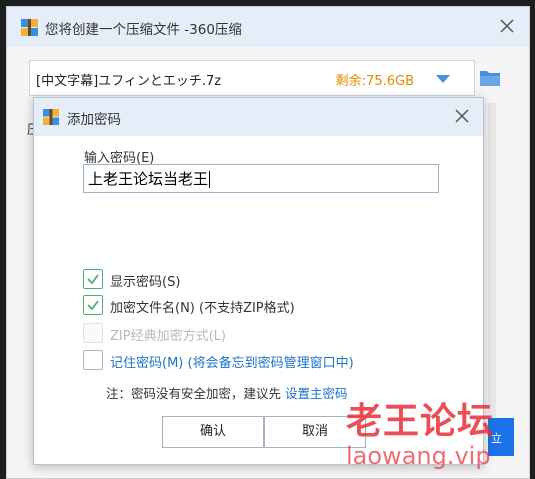  What do you see at coordinates (374, 81) in the screenshot?
I see `free-space-label: 剩余:75.6GB` at bounding box center [374, 81].